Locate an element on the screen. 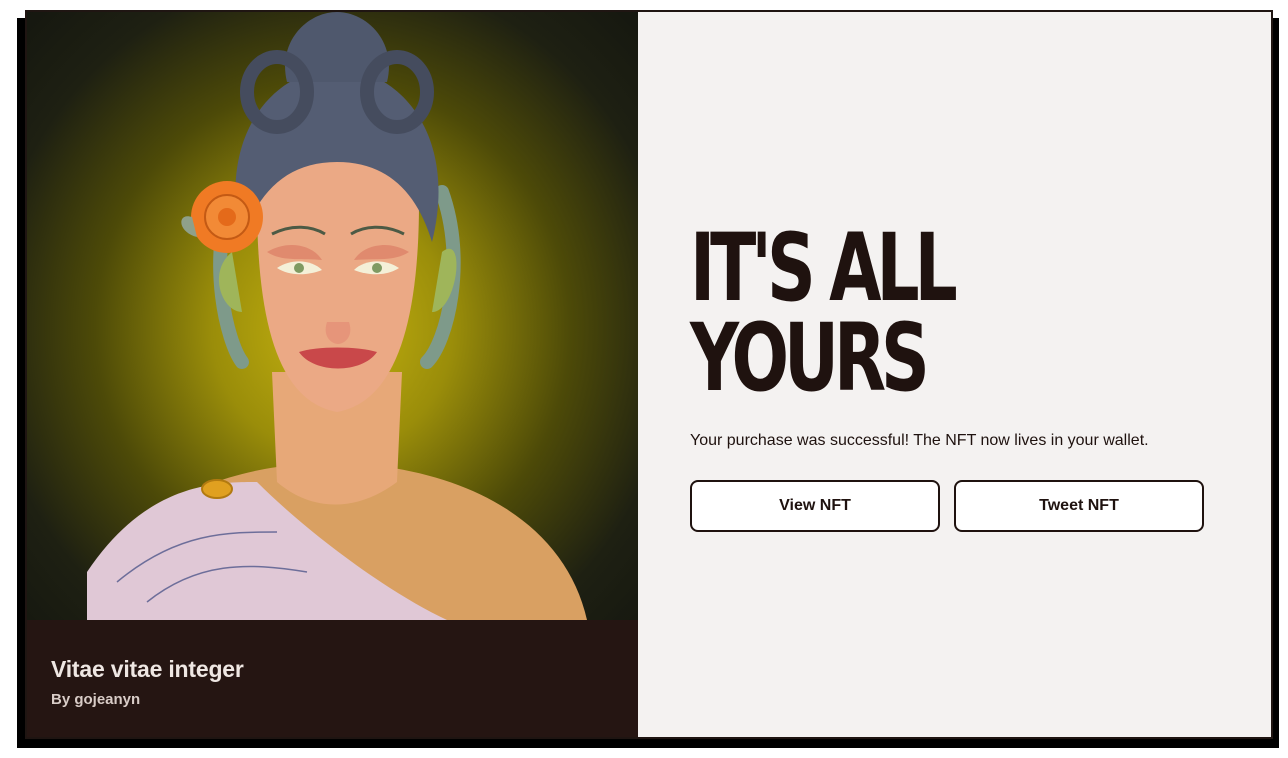 This screenshot has height=758, width=1288. tweet-nft-button: Tweet NFT is located at coordinates (1079, 506).